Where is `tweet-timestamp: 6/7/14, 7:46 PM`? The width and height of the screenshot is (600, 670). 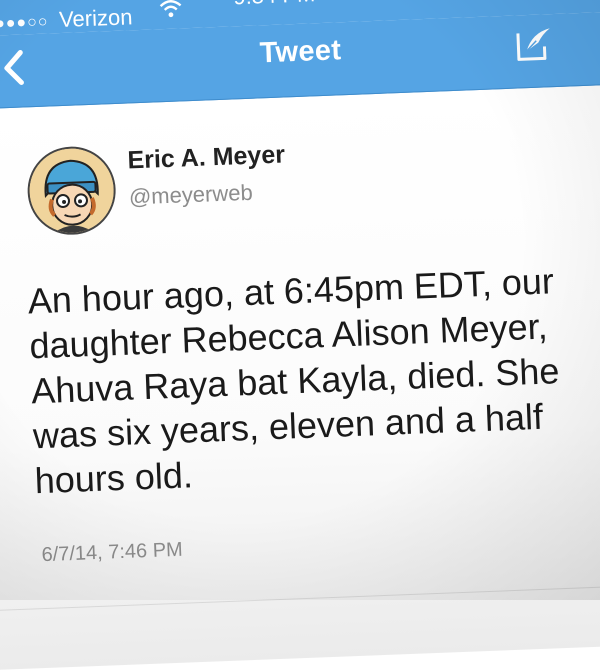 tweet-timestamp: 6/7/14, 7:46 PM is located at coordinates (112, 552).